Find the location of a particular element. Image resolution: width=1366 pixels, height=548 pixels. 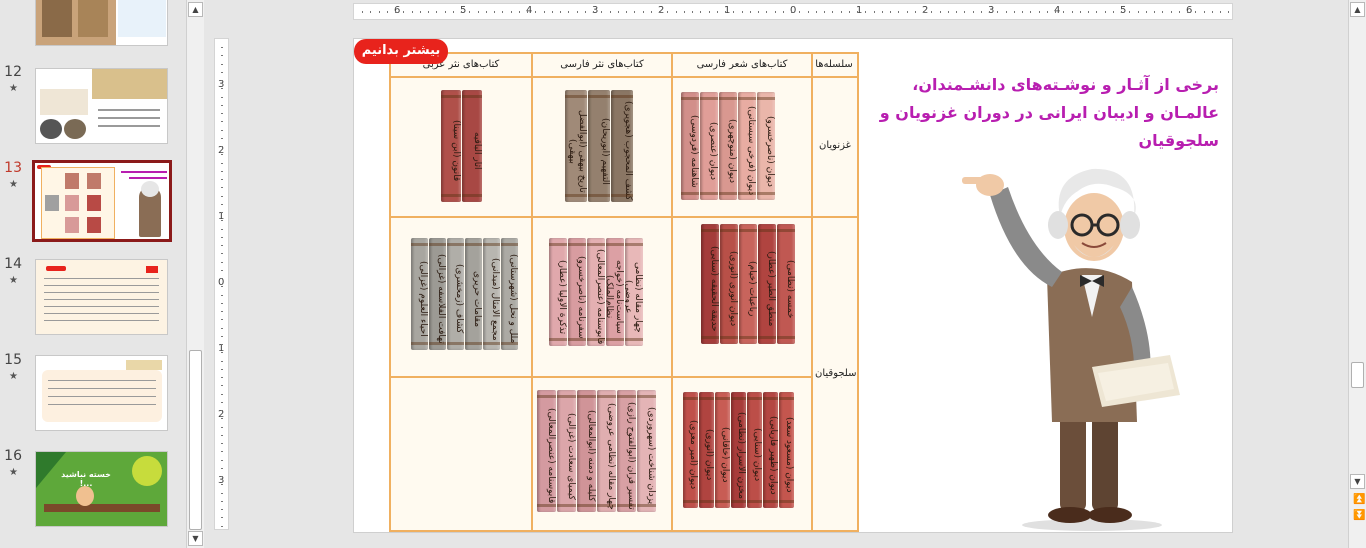

header-persian-poetry: کتاب‌های شعر فارسی is located at coordinates (742, 64).